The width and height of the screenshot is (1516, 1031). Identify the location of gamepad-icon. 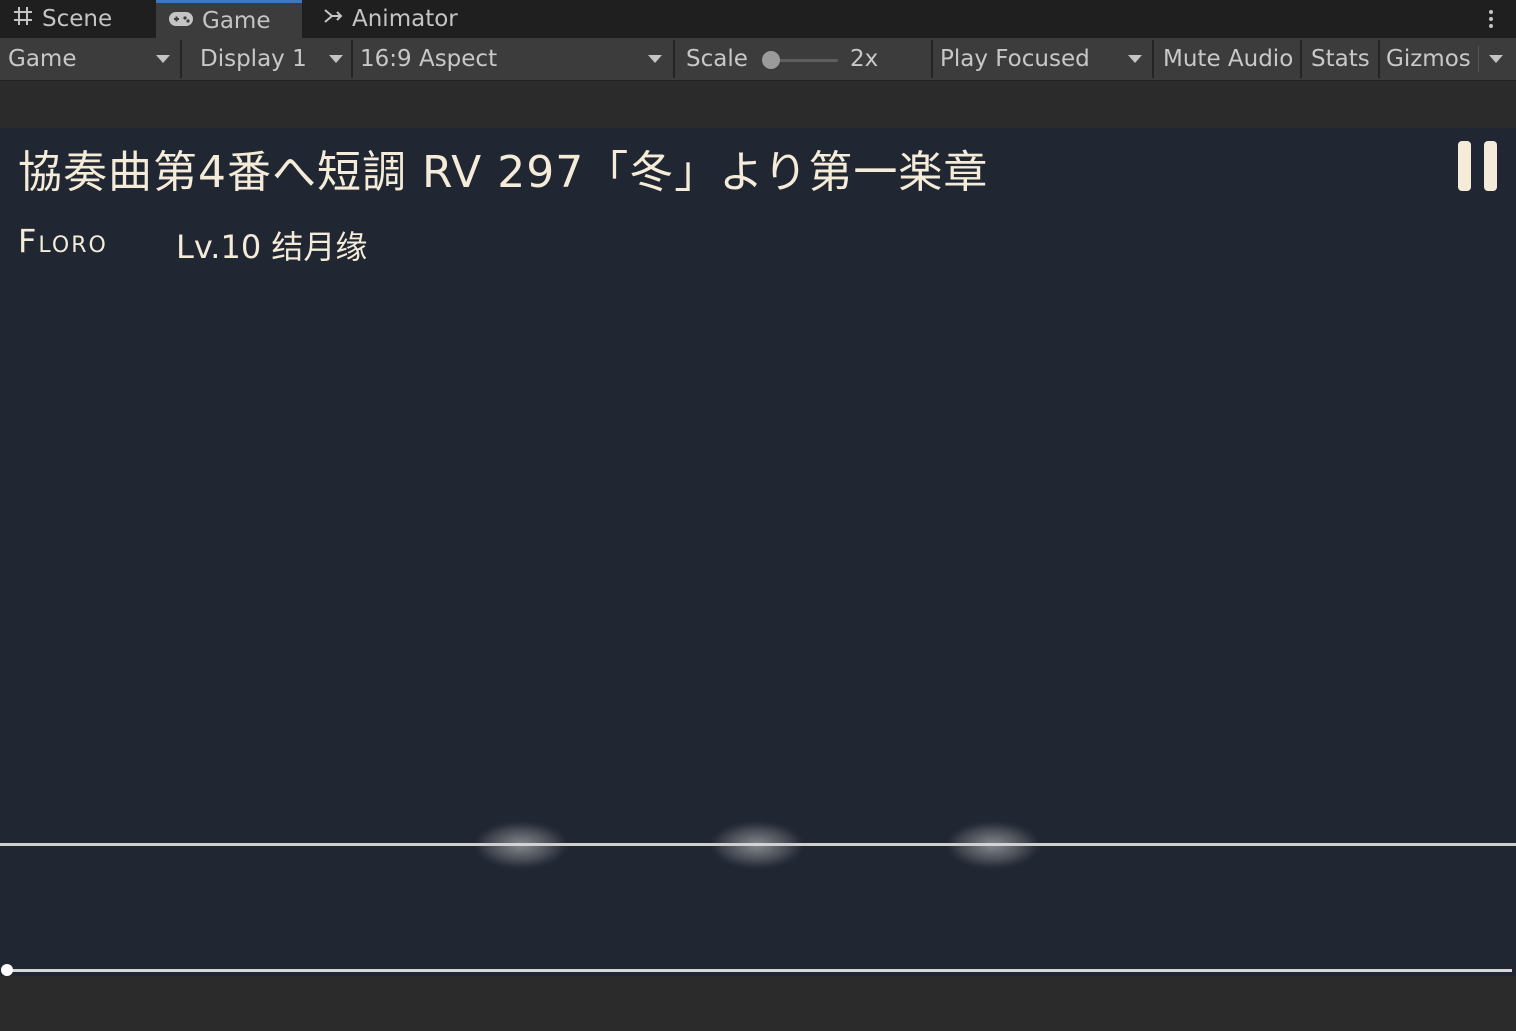
(181, 21).